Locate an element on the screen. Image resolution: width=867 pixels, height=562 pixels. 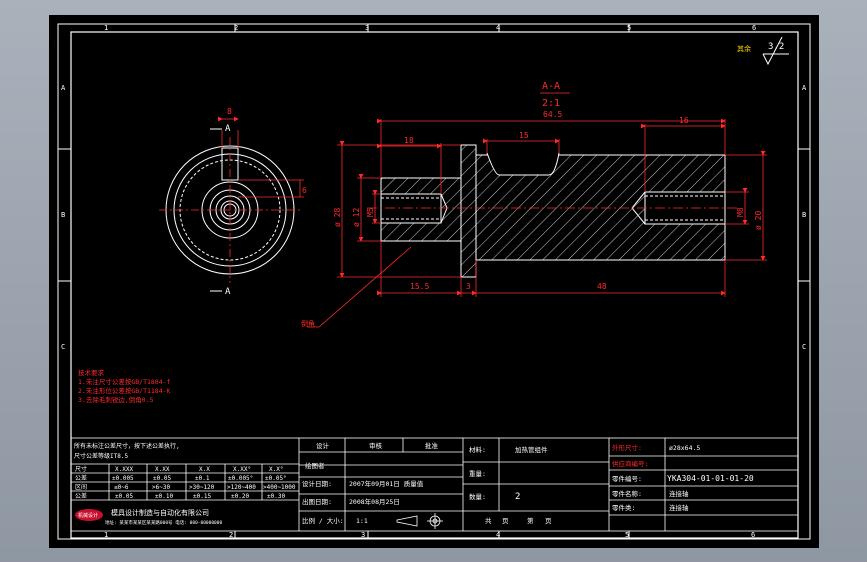
keyway-width-label: 8 is located at coordinates (229, 111).